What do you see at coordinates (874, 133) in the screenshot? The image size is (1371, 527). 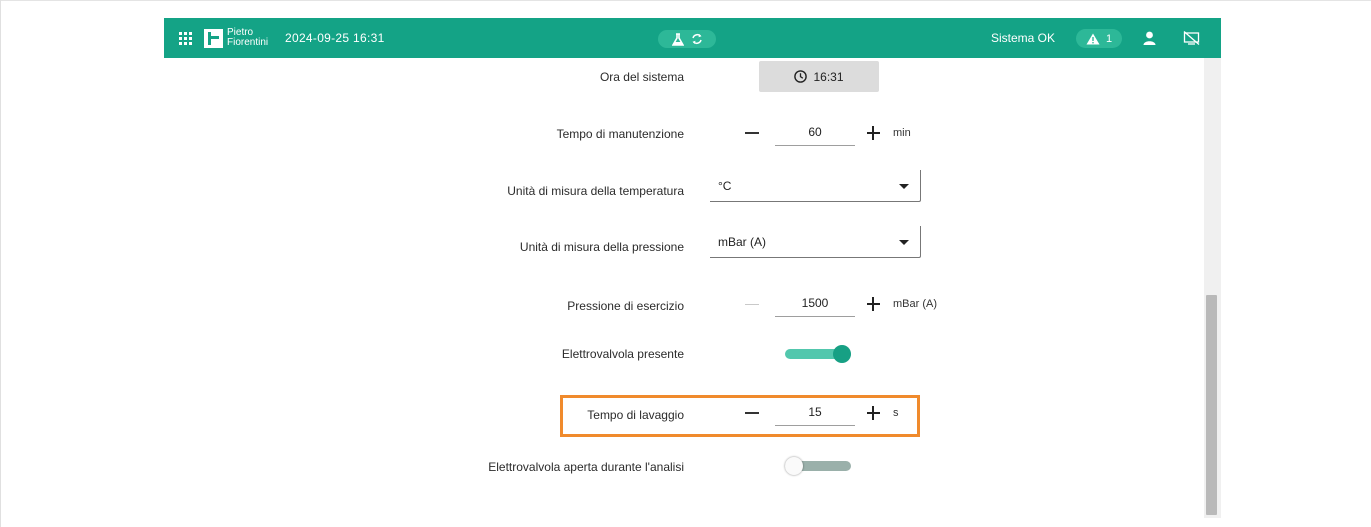 I see `maintenance-time-increment` at bounding box center [874, 133].